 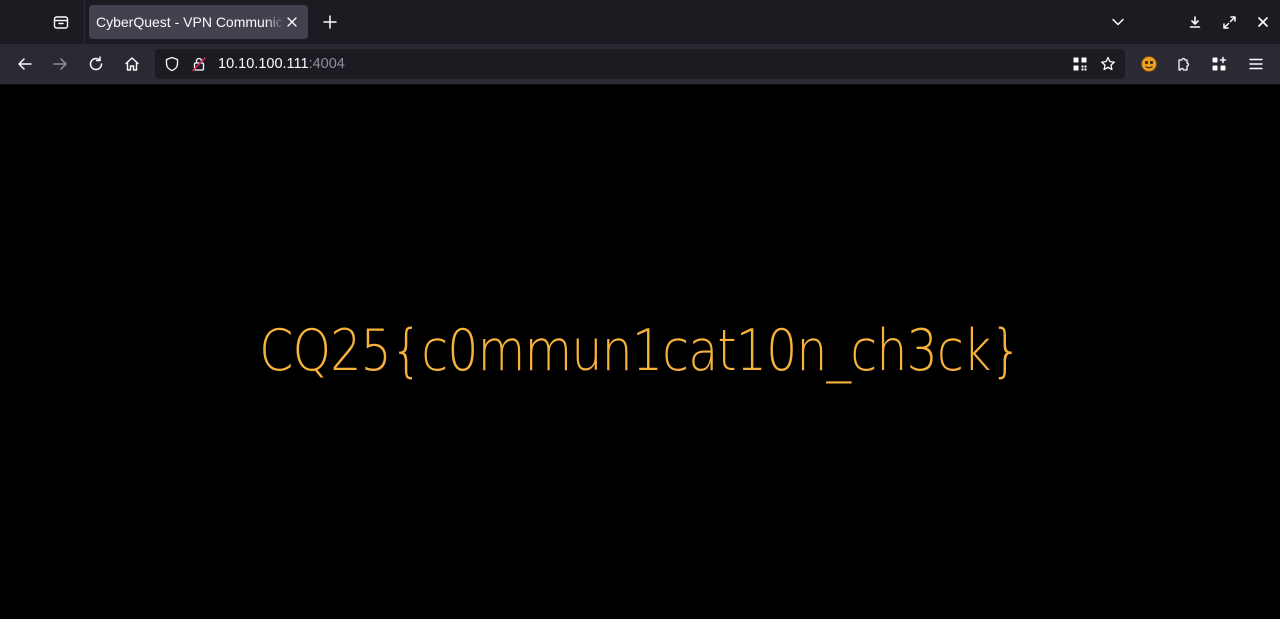 I want to click on fullscreen-button, so click(x=1229, y=22).